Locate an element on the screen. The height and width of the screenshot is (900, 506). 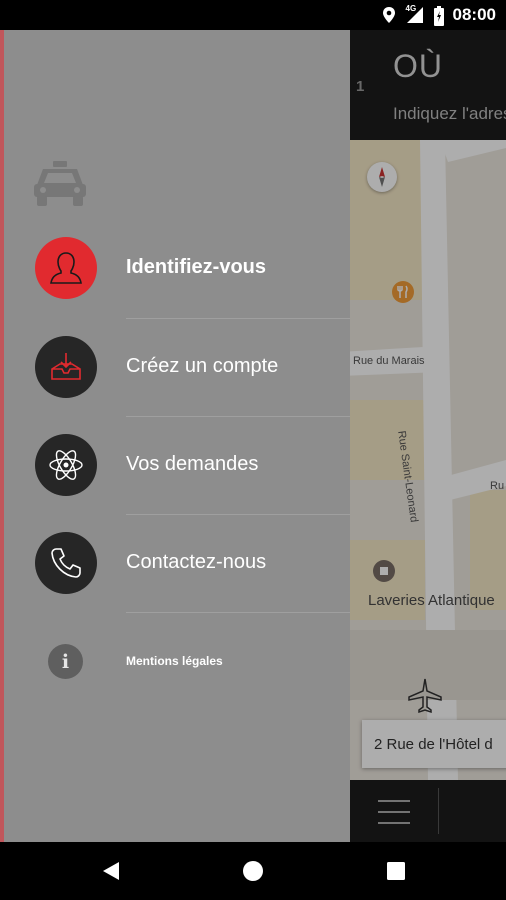
taxi-logo-icon is located at coordinates (60, 184).